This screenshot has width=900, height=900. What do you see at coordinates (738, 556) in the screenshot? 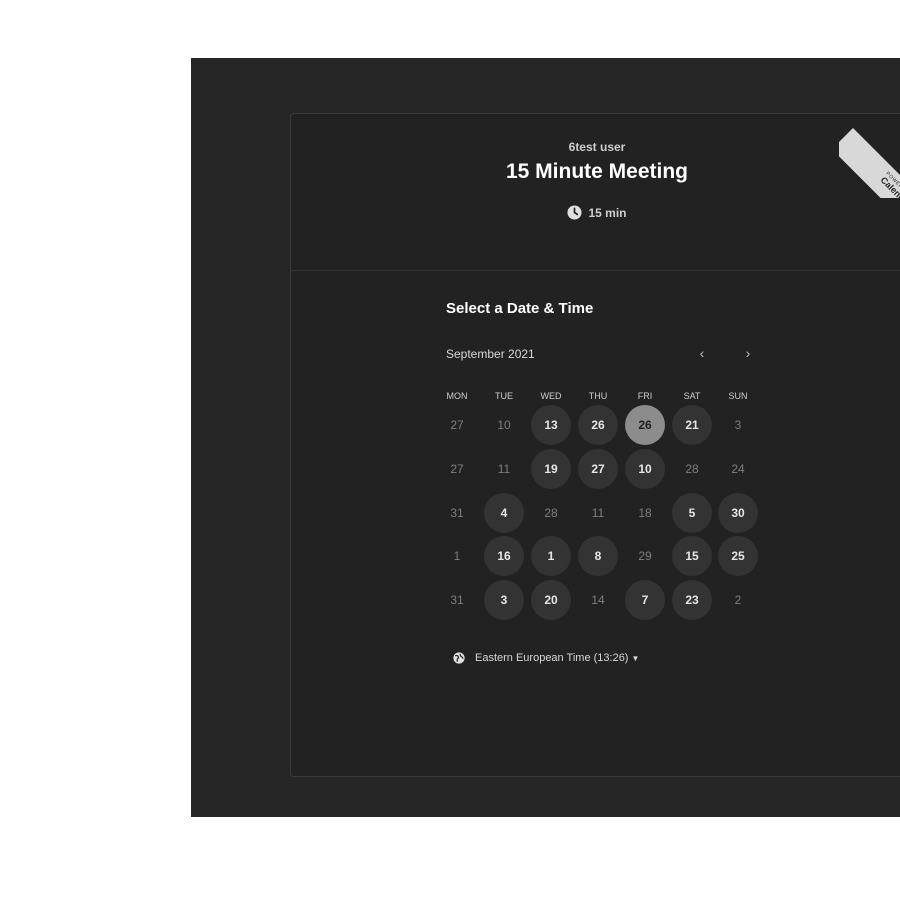
I see `available-day-button: 25` at bounding box center [738, 556].